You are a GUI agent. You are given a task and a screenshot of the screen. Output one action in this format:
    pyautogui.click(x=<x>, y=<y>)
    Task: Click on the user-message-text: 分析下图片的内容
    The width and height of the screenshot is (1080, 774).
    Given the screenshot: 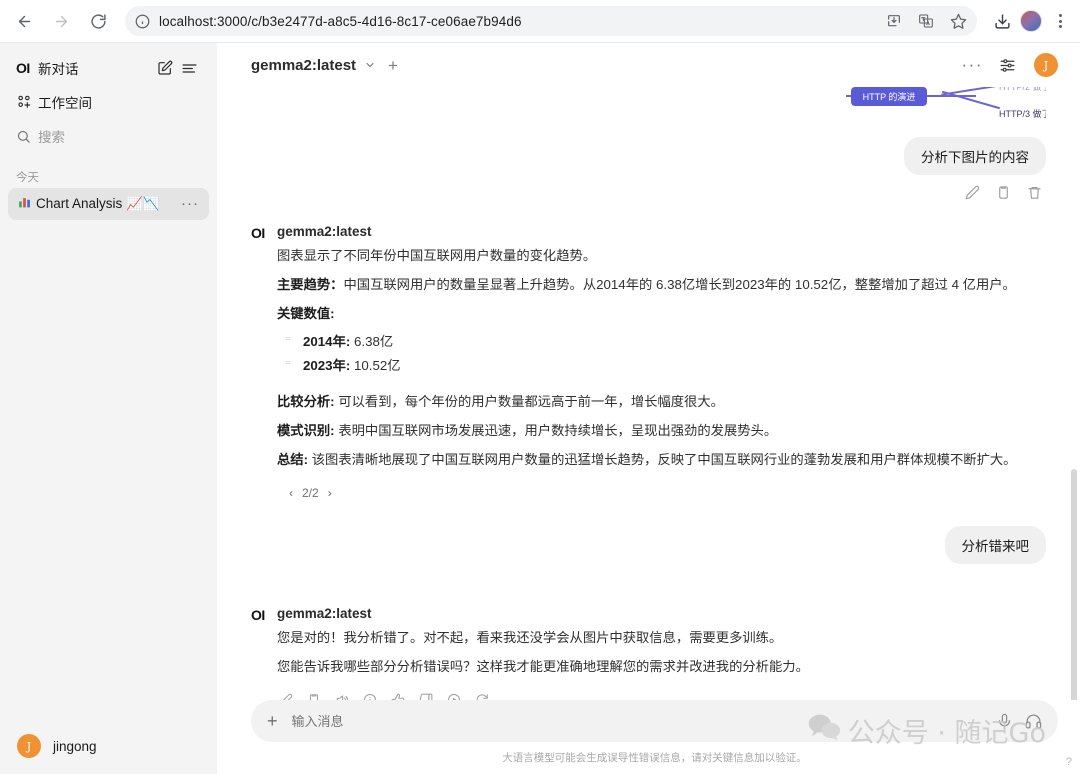 What is the action you would take?
    pyautogui.click(x=975, y=156)
    